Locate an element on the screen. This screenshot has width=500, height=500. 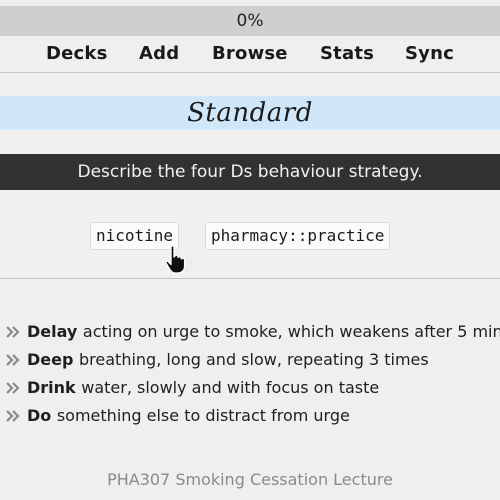
source-footer: PHA307 Smoking Cessation Lecture is located at coordinates (250, 479).